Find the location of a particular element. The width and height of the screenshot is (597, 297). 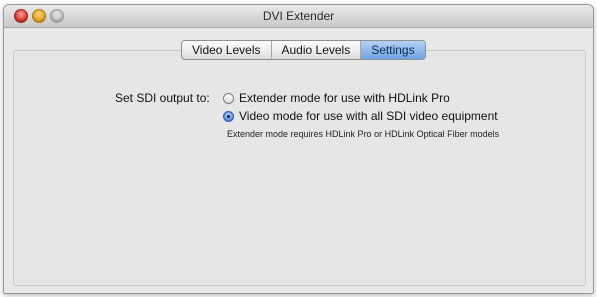

extender-mode-label: Extender mode for use with HDLink Pro is located at coordinates (344, 98).